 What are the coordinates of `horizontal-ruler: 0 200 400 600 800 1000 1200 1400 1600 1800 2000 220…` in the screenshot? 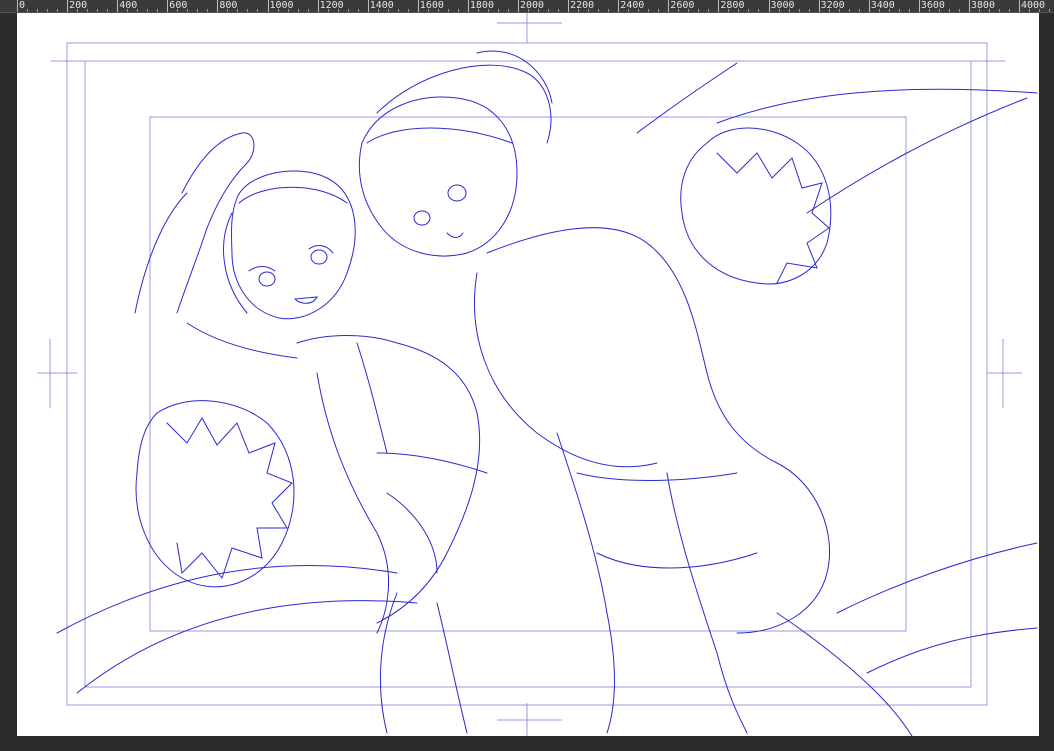 It's located at (527, 6).